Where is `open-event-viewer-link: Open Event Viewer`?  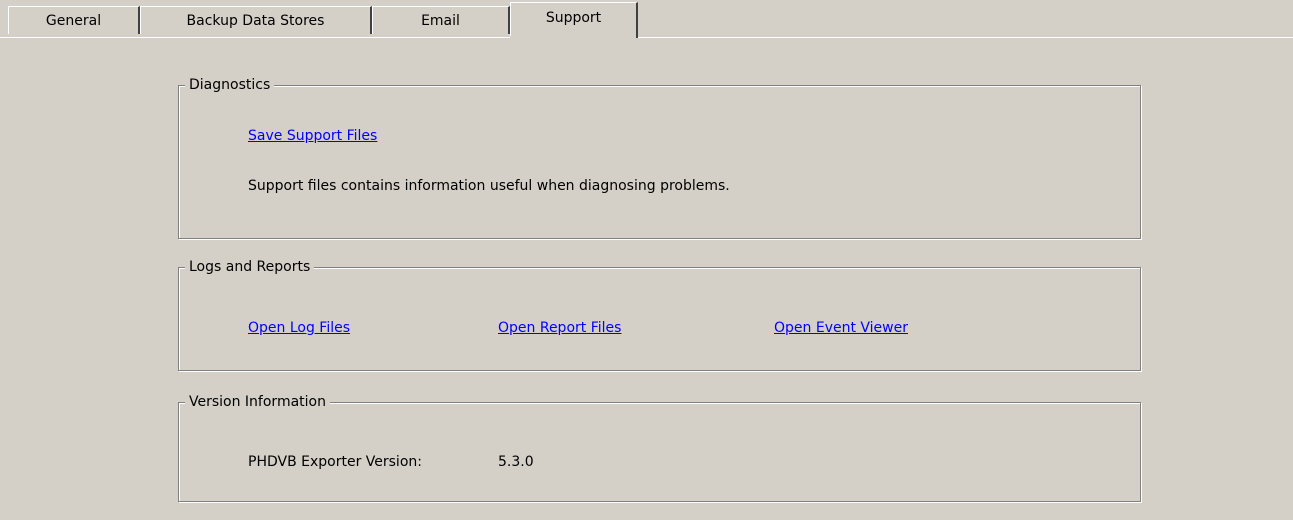 open-event-viewer-link: Open Event Viewer is located at coordinates (841, 328).